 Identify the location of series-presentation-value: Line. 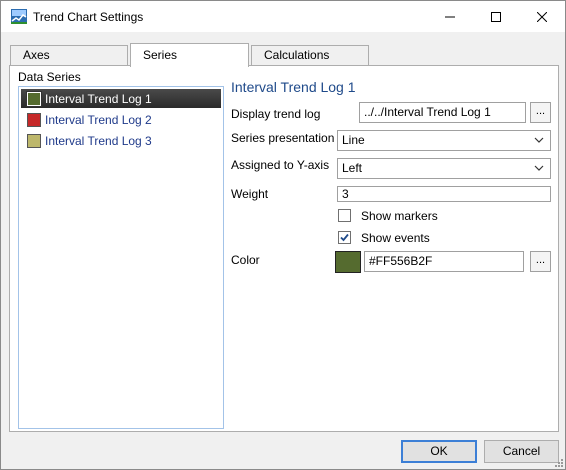
(353, 140).